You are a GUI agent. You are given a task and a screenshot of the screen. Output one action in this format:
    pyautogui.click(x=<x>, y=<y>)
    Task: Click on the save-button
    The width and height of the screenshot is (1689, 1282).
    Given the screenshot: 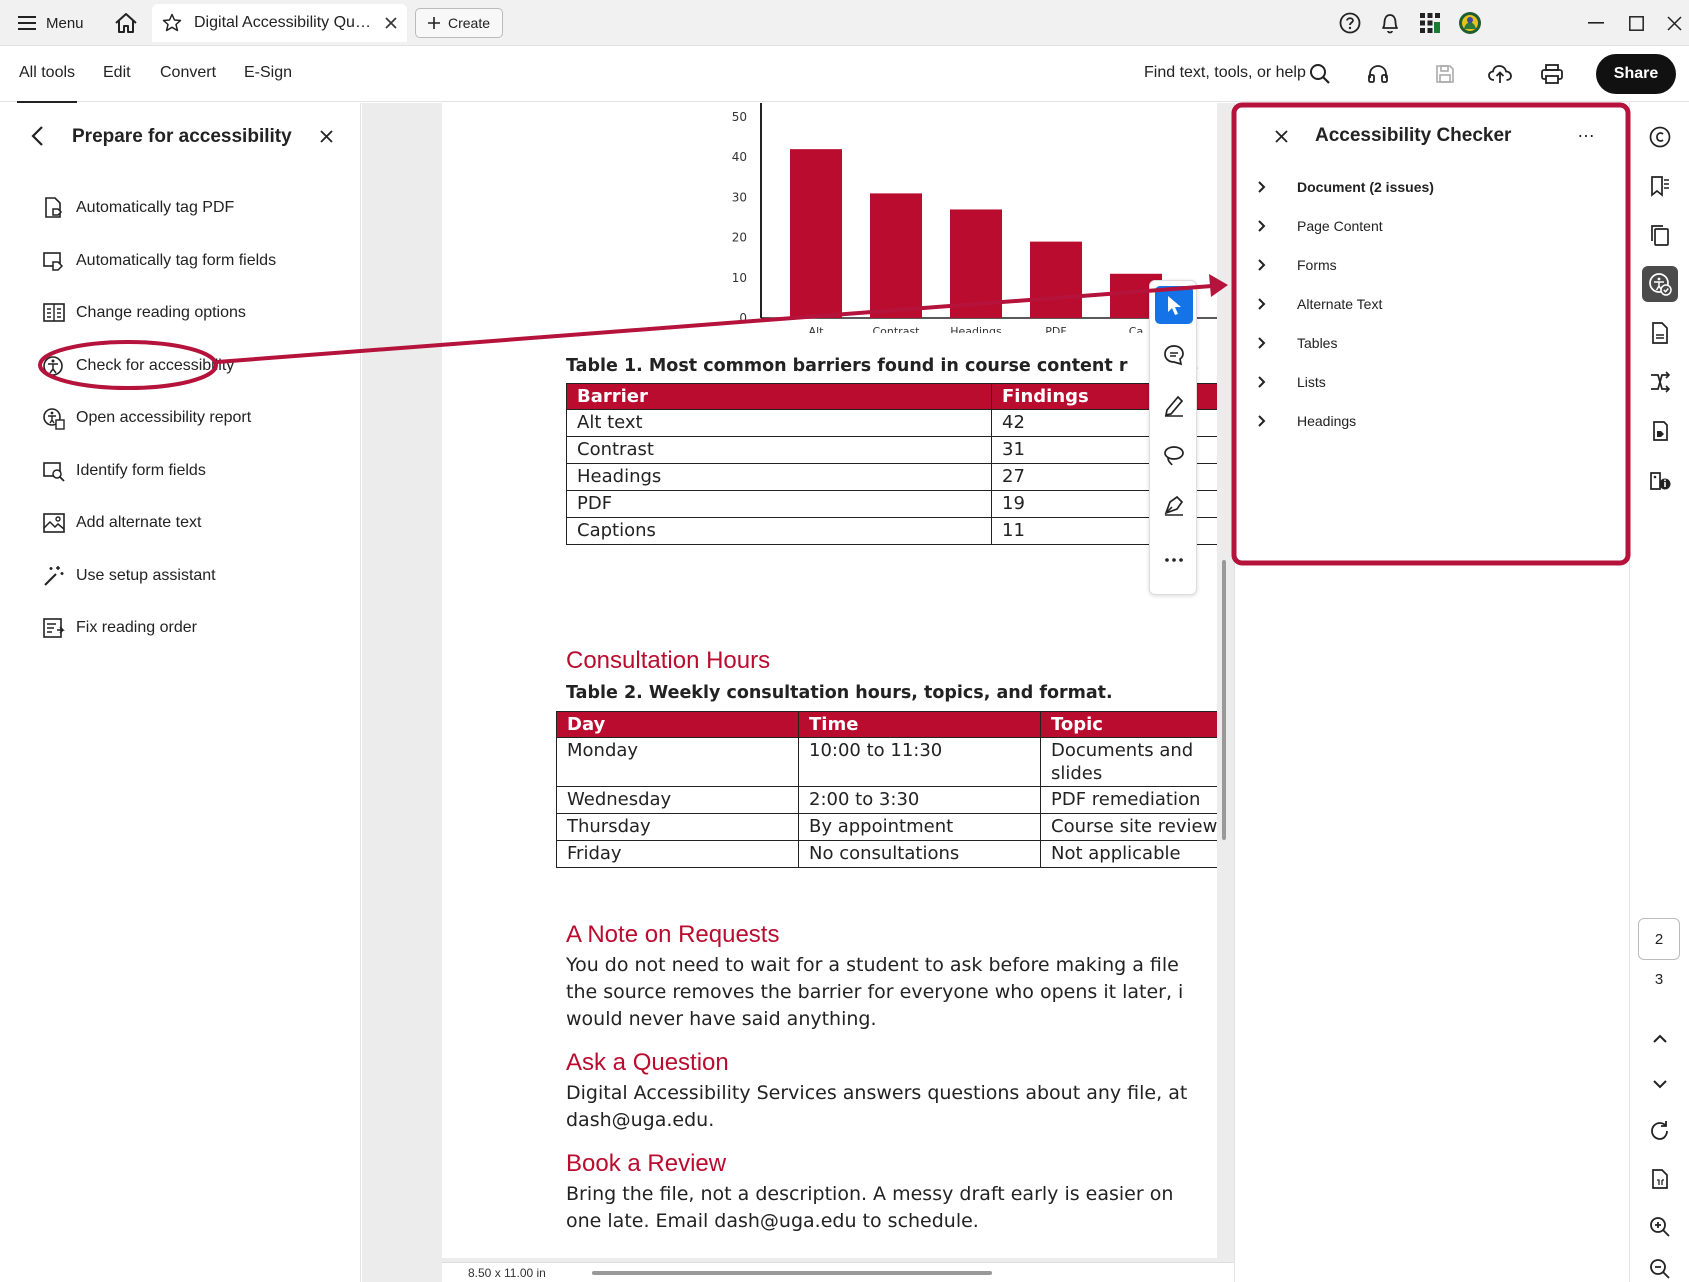 What is the action you would take?
    pyautogui.click(x=1445, y=74)
    